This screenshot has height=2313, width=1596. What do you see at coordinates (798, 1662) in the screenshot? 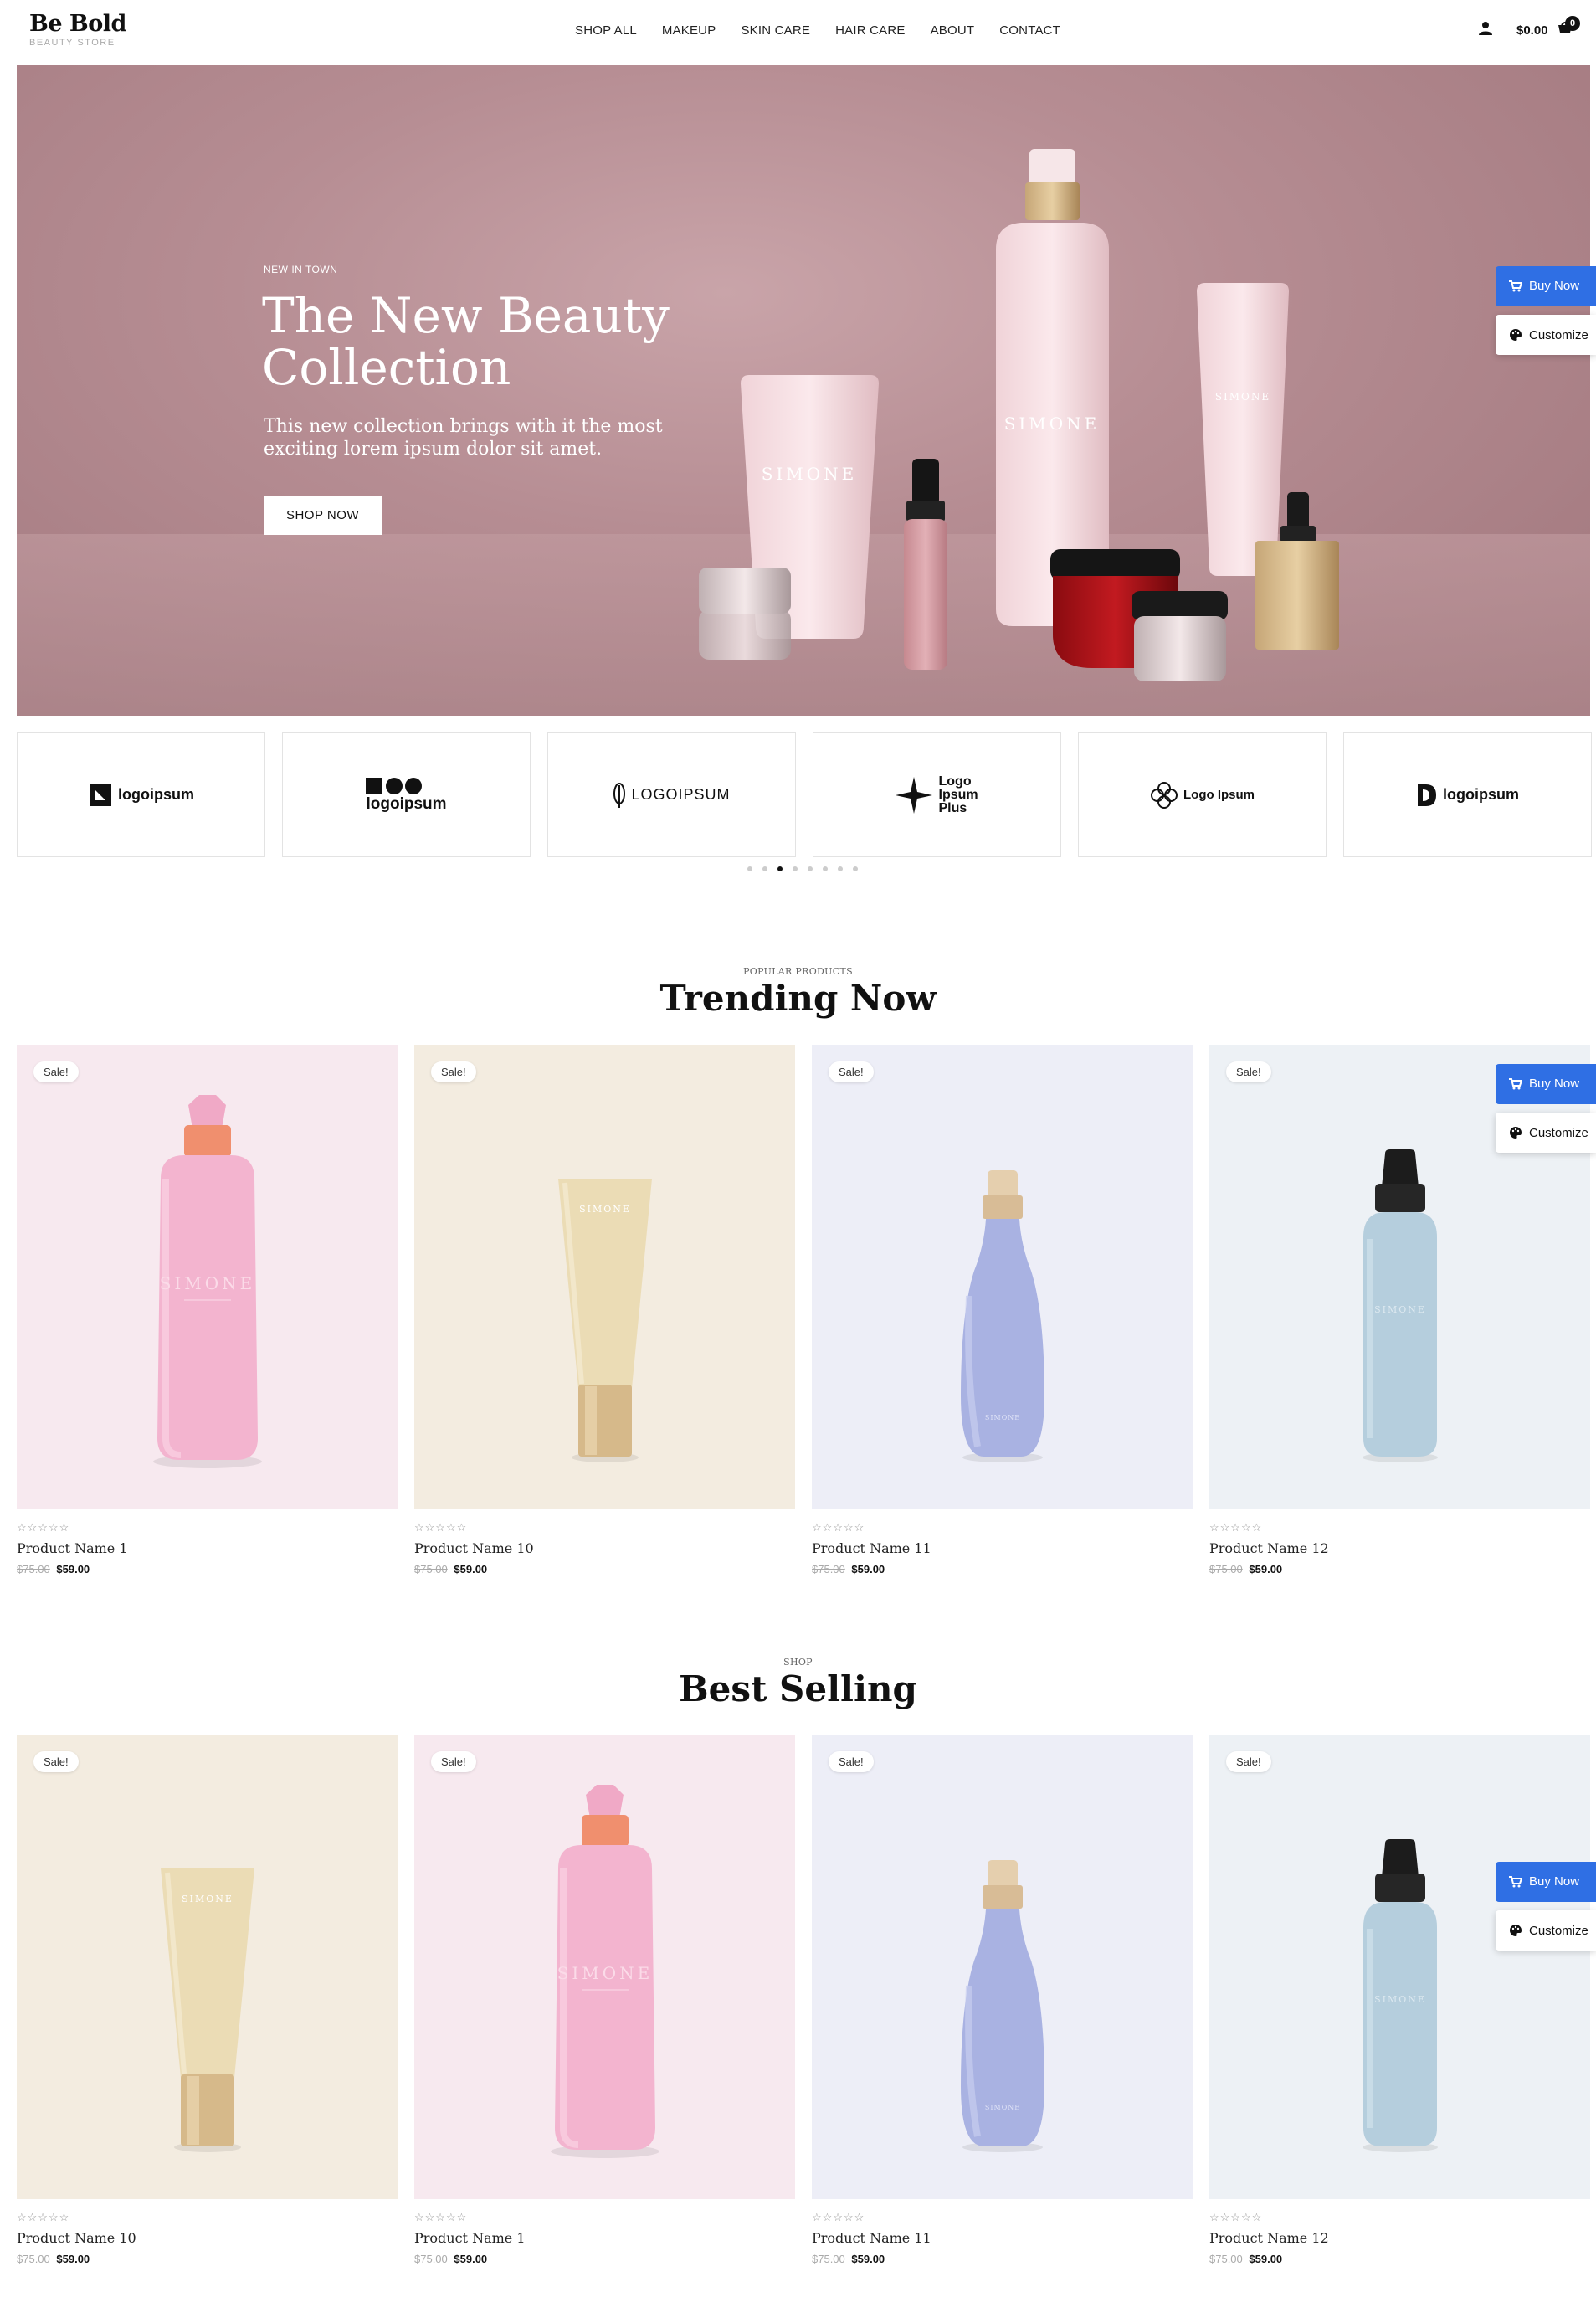
I see `best-selling-kicker: SHOP` at bounding box center [798, 1662].